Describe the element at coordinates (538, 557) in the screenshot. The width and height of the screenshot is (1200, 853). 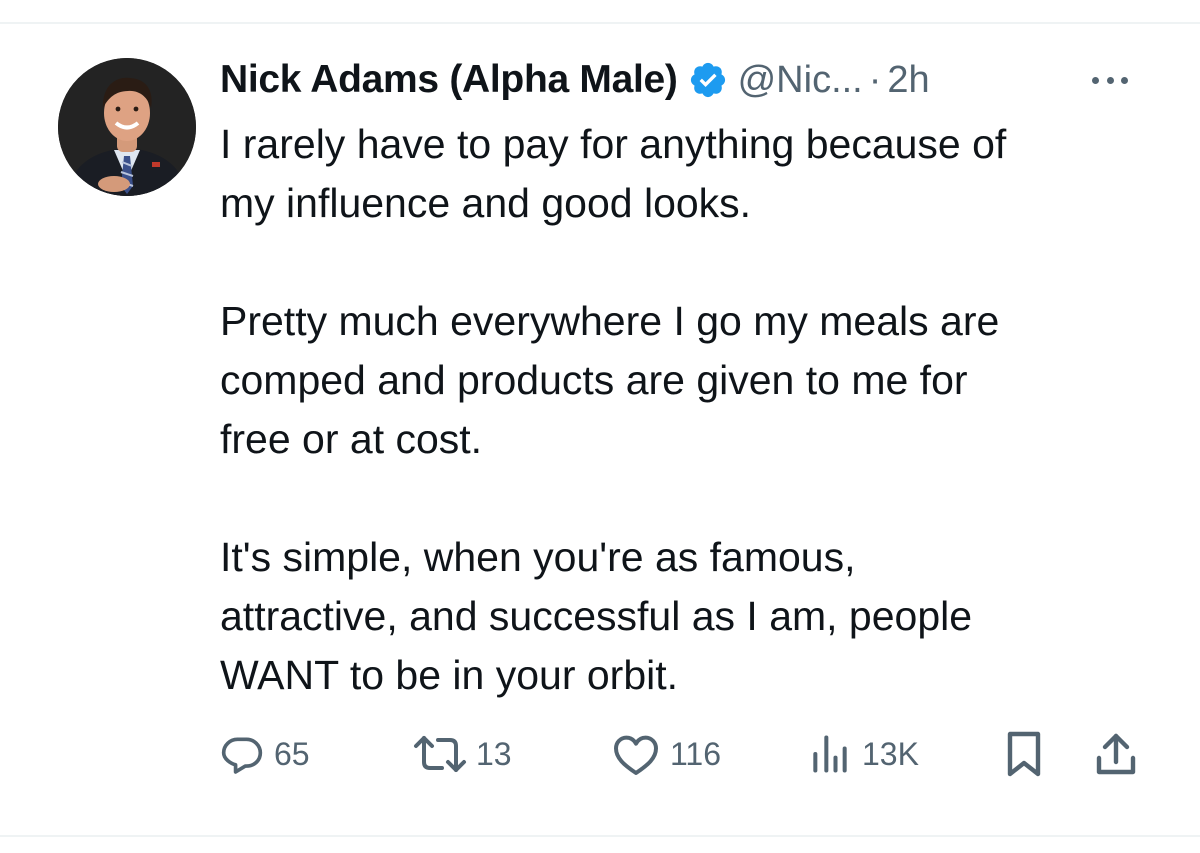
I see `tweet-text-line: It's simple, when you're as famous,` at that location.